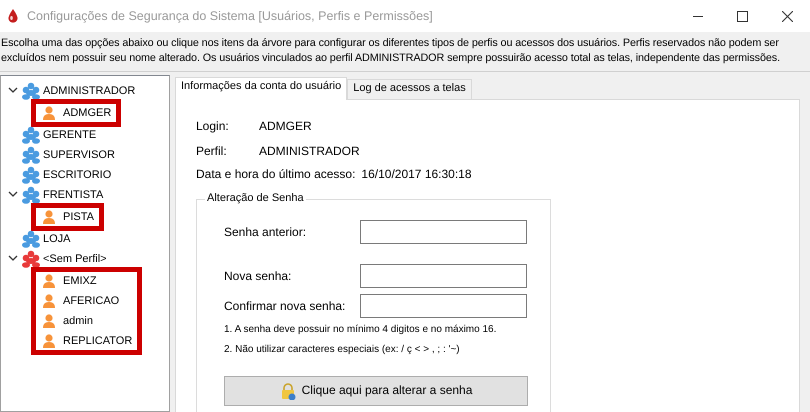  What do you see at coordinates (89, 91) in the screenshot?
I see `tree-item: ADMINISTRADOR` at bounding box center [89, 91].